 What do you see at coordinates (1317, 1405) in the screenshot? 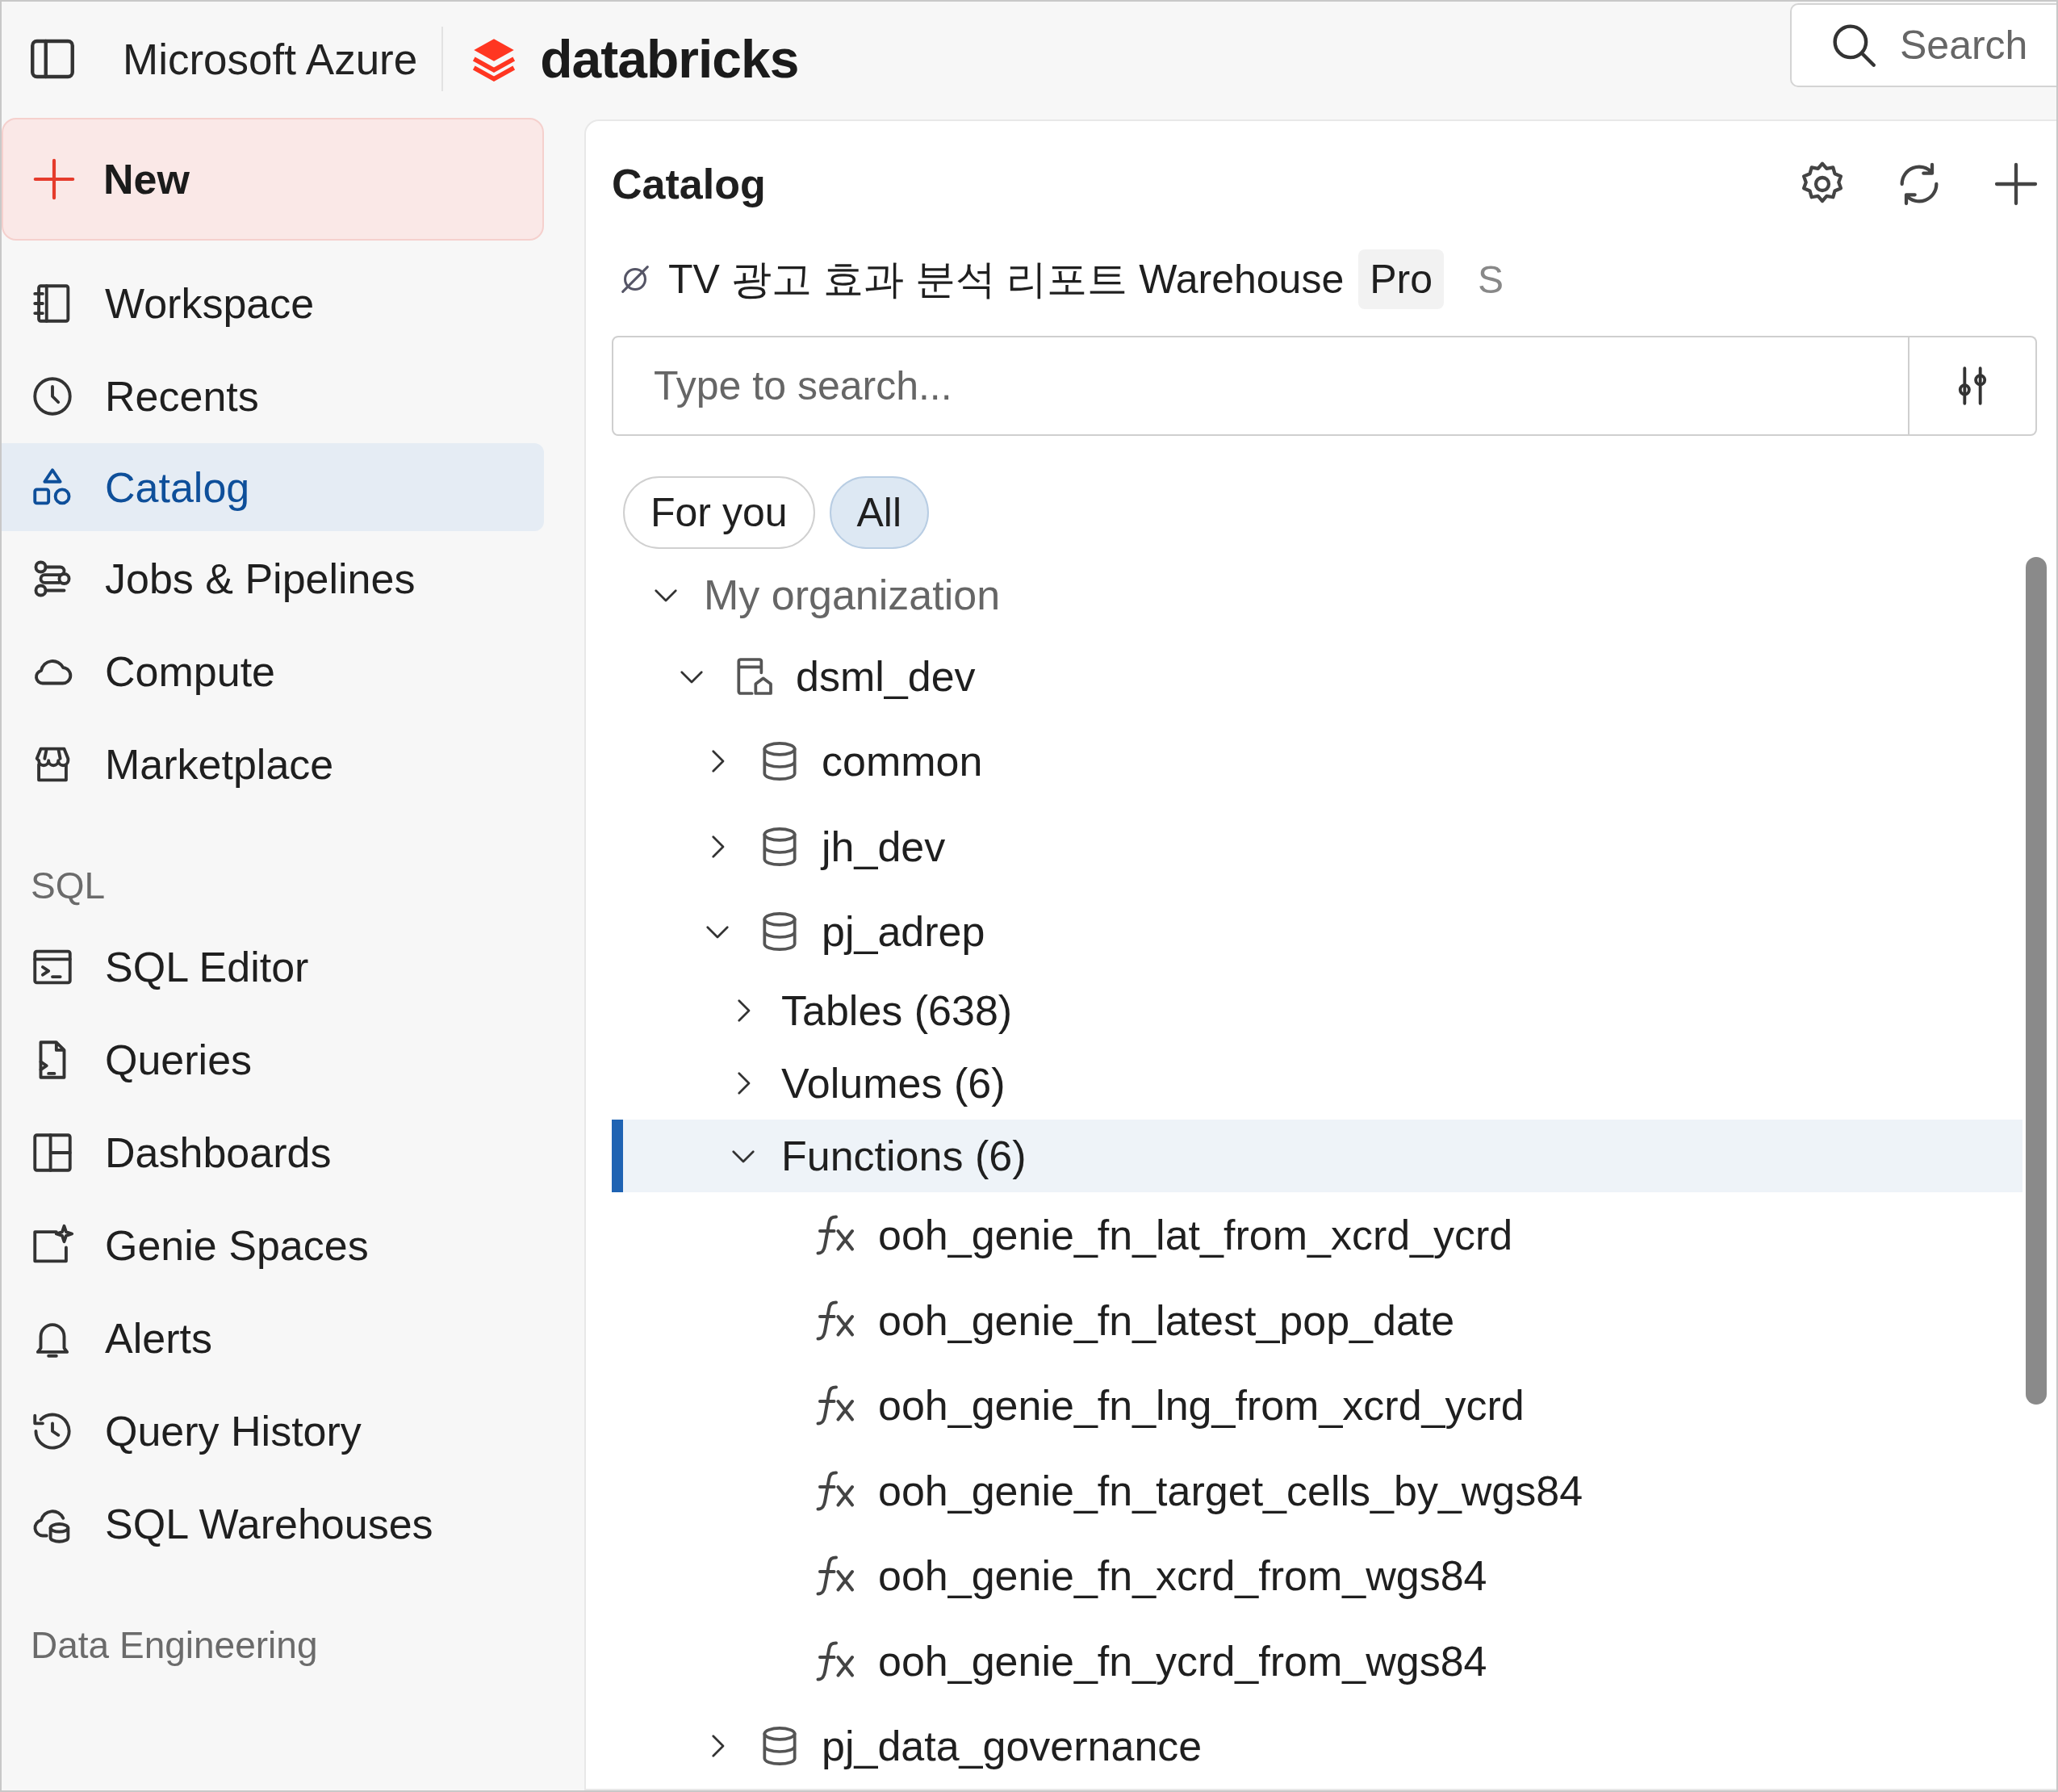
I see `tree-row: ooh_genie_fn_lng_from_xcrd_ycrd` at bounding box center [1317, 1405].